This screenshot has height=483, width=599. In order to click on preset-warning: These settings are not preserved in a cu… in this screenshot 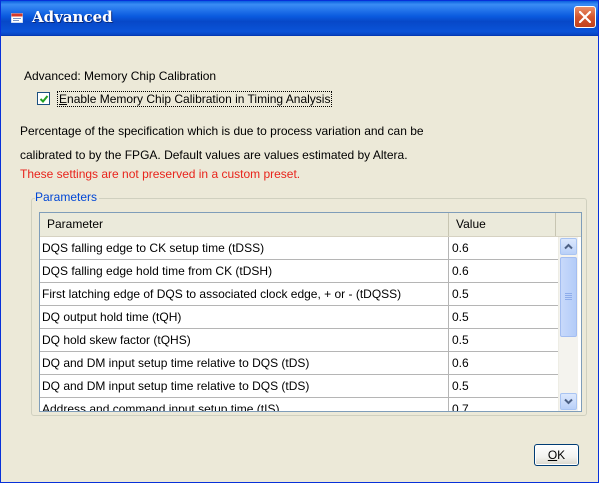, I will do `click(160, 174)`.